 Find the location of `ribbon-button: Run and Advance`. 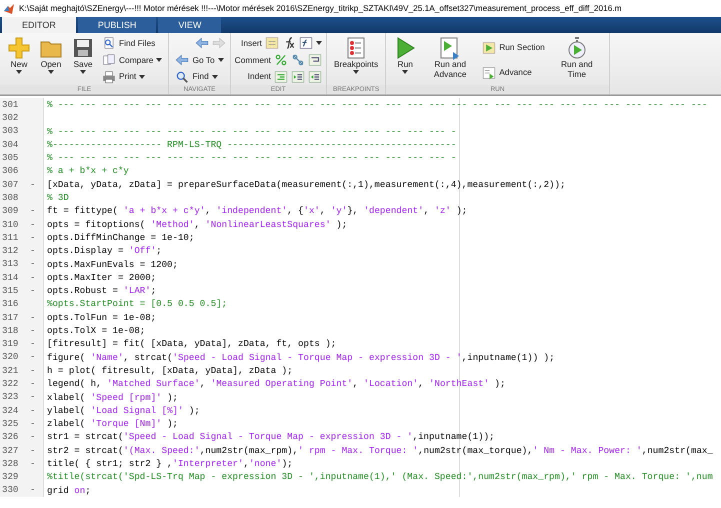

ribbon-button: Run and Advance is located at coordinates (450, 60).